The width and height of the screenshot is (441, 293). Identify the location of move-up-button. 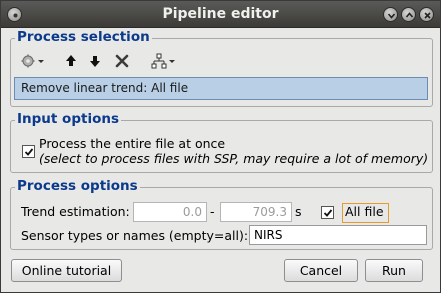
(71, 61).